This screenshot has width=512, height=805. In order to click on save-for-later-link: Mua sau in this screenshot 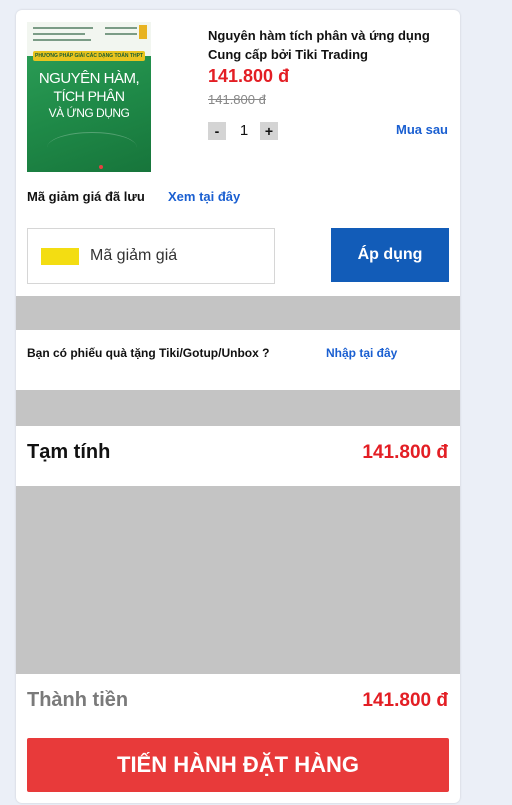, I will do `click(422, 129)`.